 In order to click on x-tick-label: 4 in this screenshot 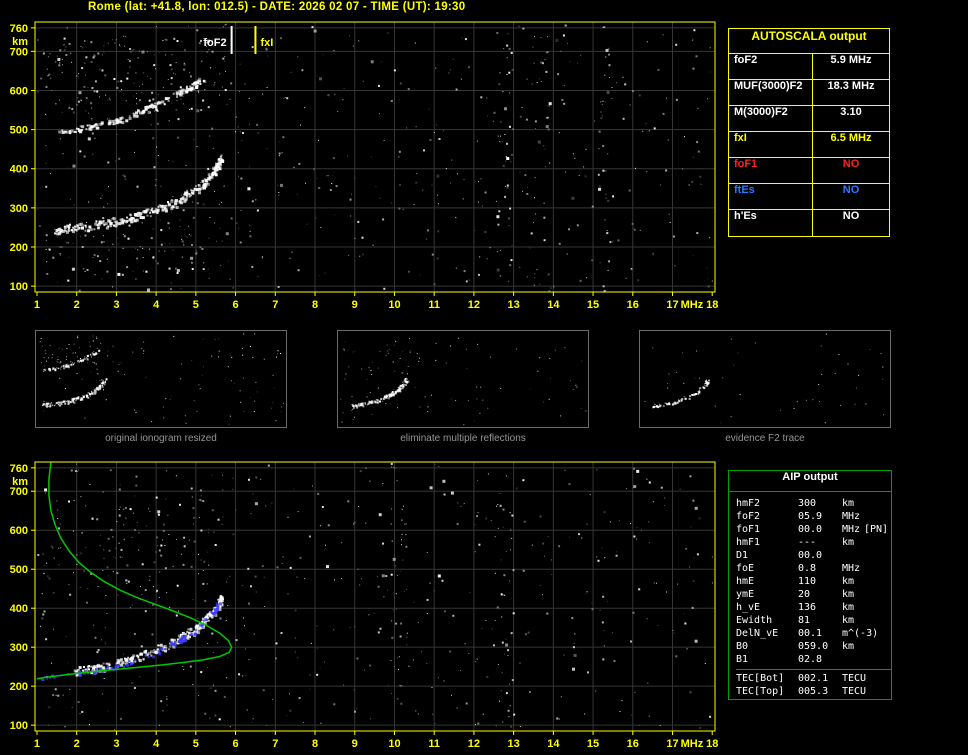, I will do `click(156, 744)`.